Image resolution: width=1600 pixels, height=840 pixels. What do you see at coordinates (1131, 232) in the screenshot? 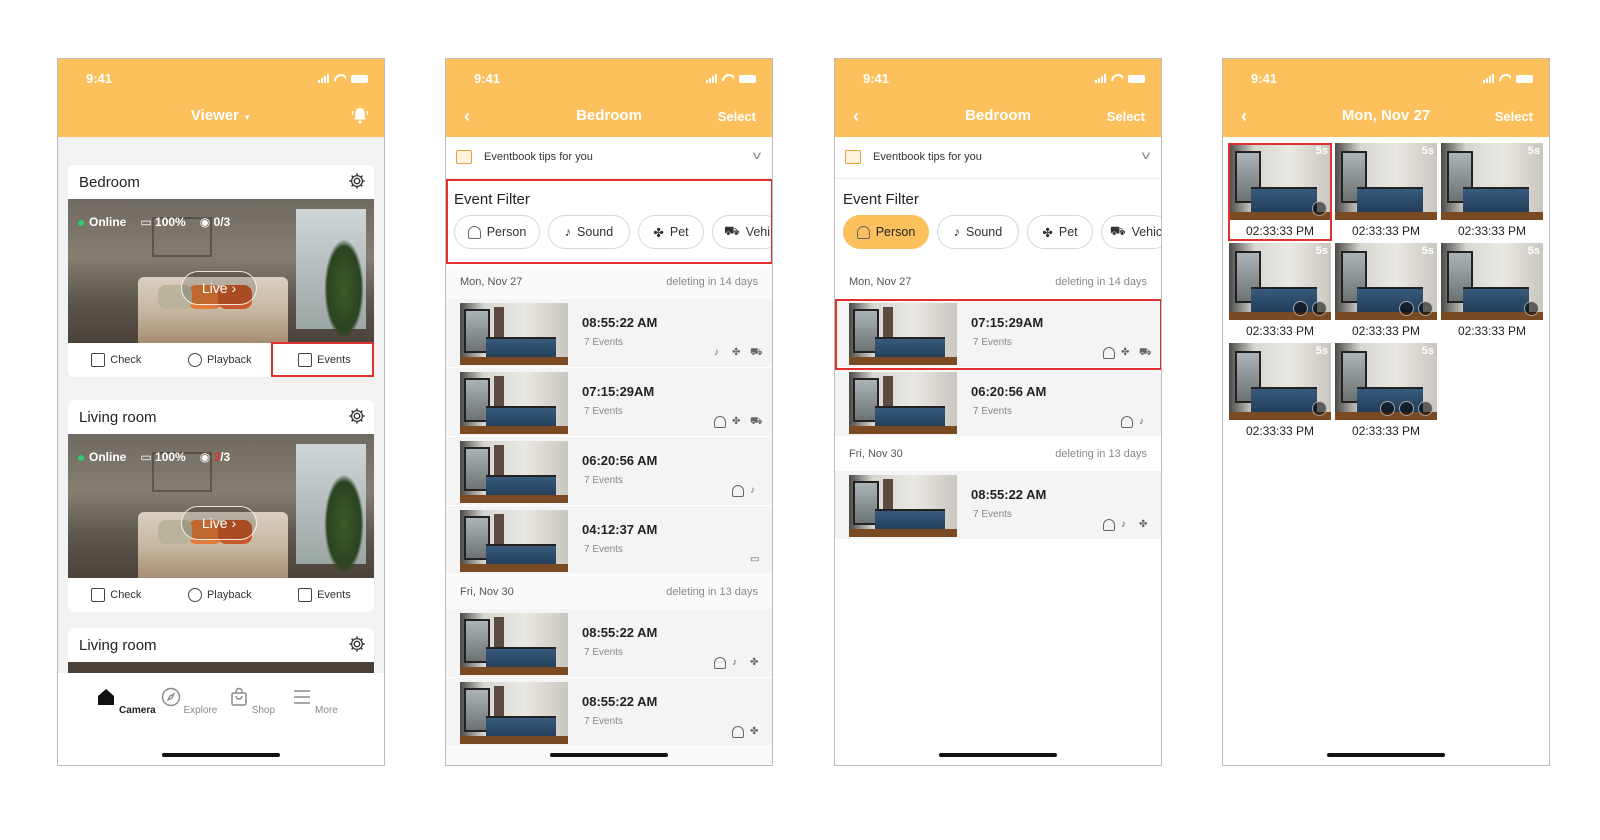
I see `filter-vehicle: ⛟ Vehic` at bounding box center [1131, 232].